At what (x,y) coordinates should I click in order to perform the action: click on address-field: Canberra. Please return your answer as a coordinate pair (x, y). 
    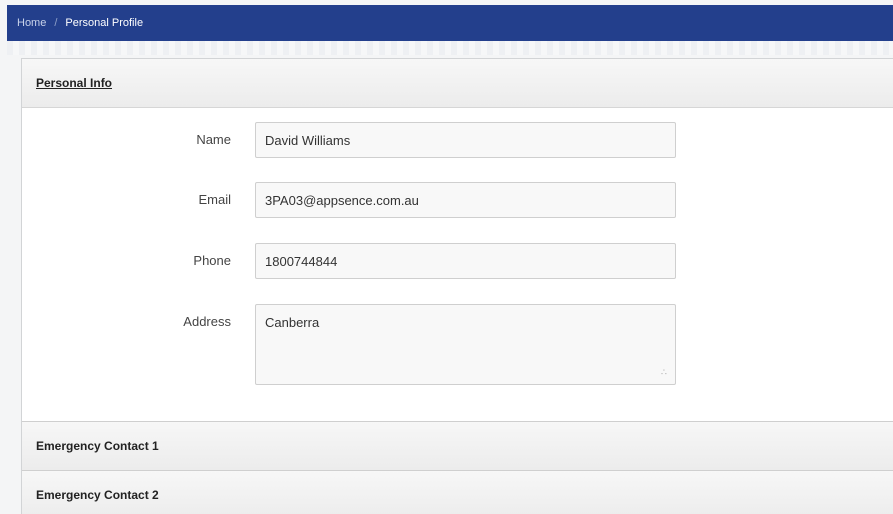
    Looking at the image, I should click on (465, 344).